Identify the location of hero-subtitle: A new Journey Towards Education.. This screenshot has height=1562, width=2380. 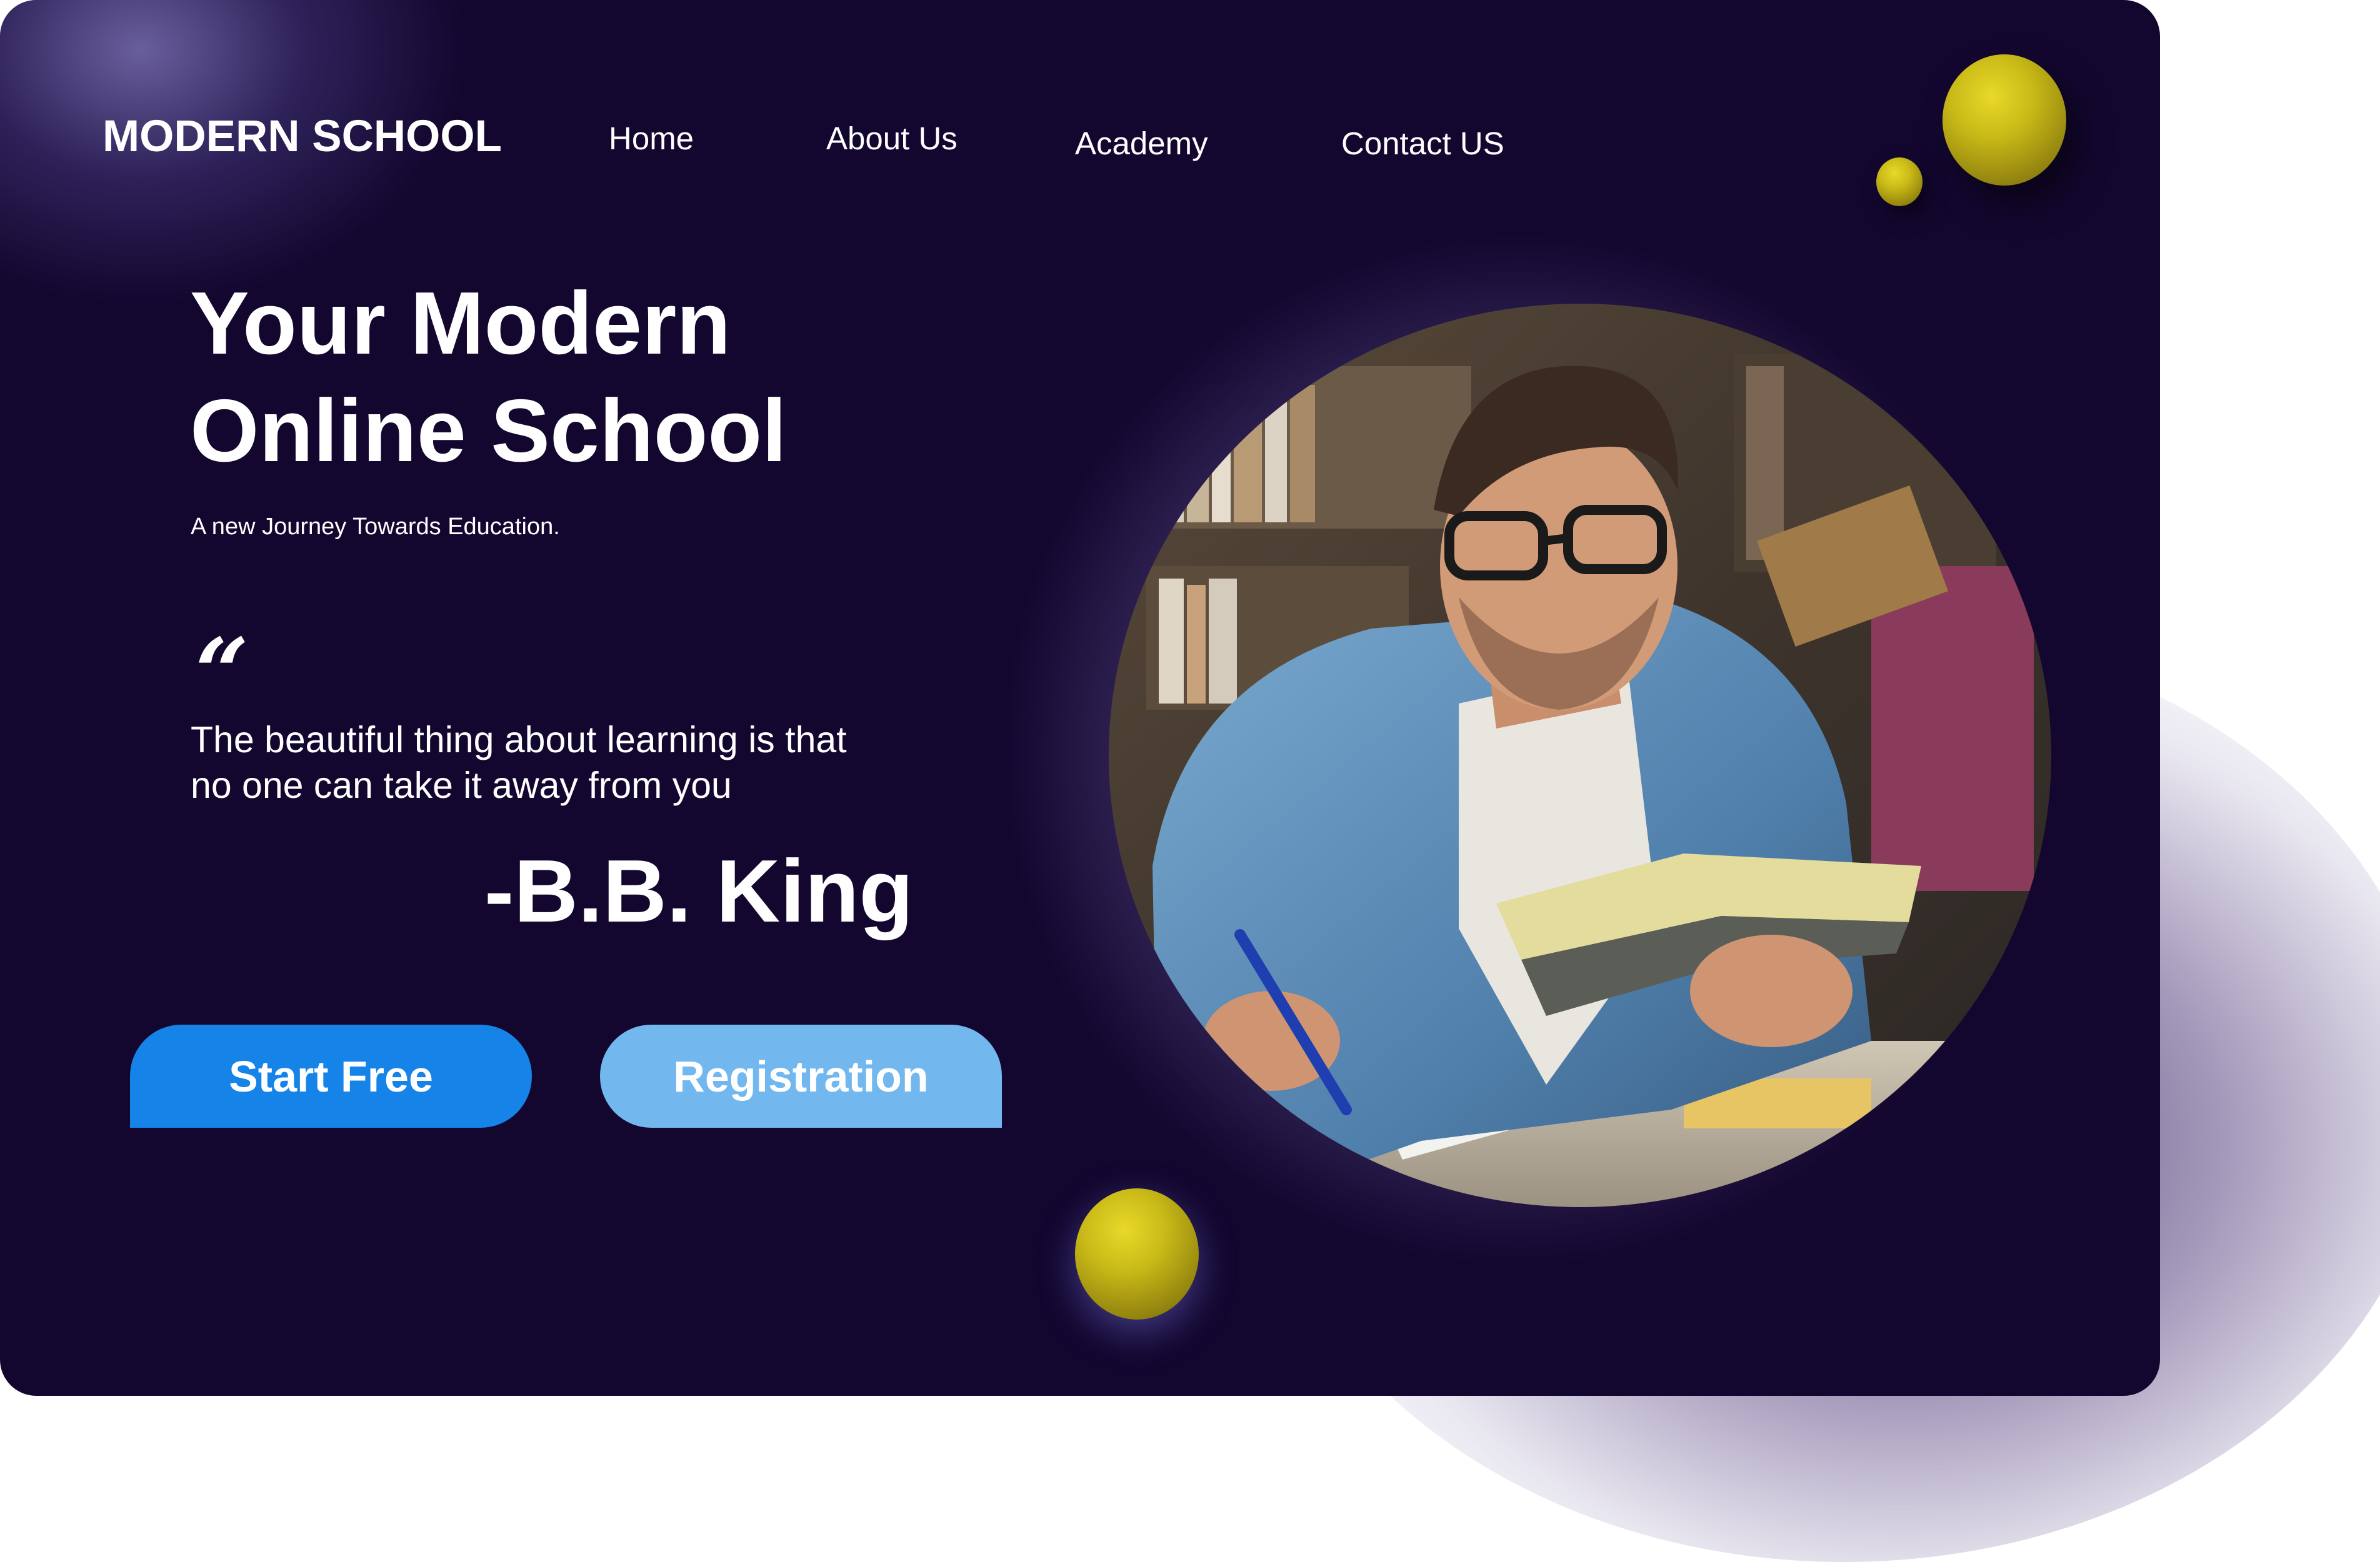
(376, 527).